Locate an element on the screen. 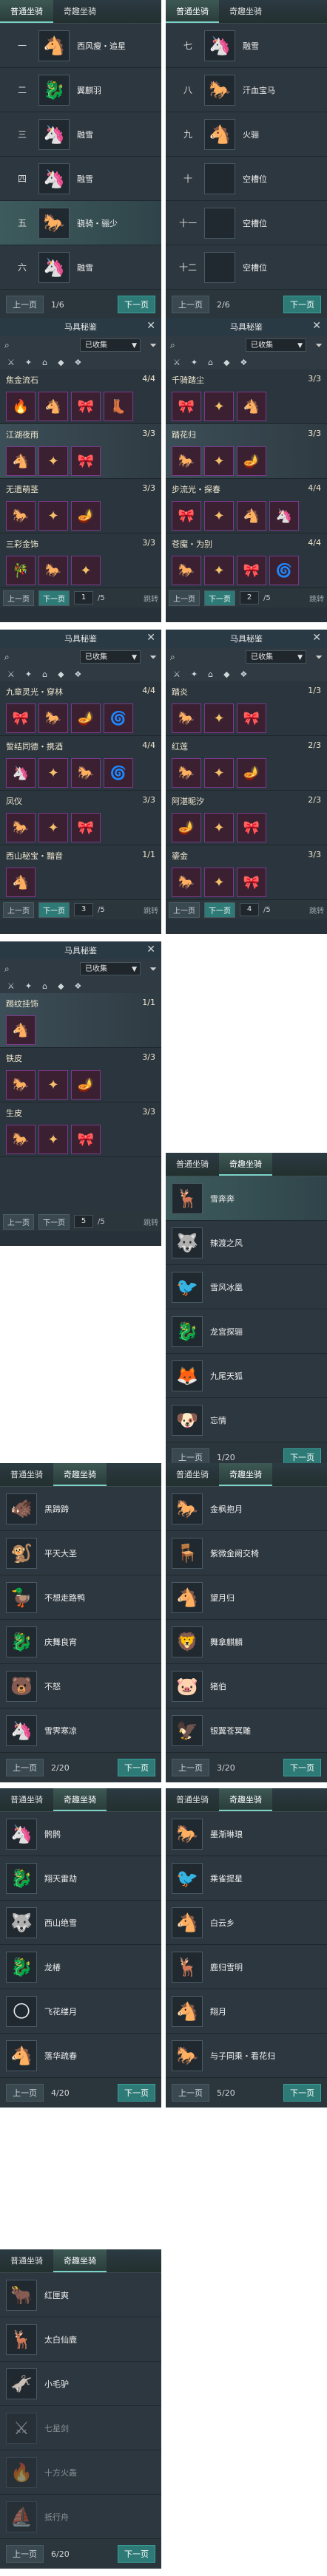 The height and width of the screenshot is (2576, 327). tack-set-row: 踏花归 3/3 🐎 ✦ 🪔 is located at coordinates (247, 451).